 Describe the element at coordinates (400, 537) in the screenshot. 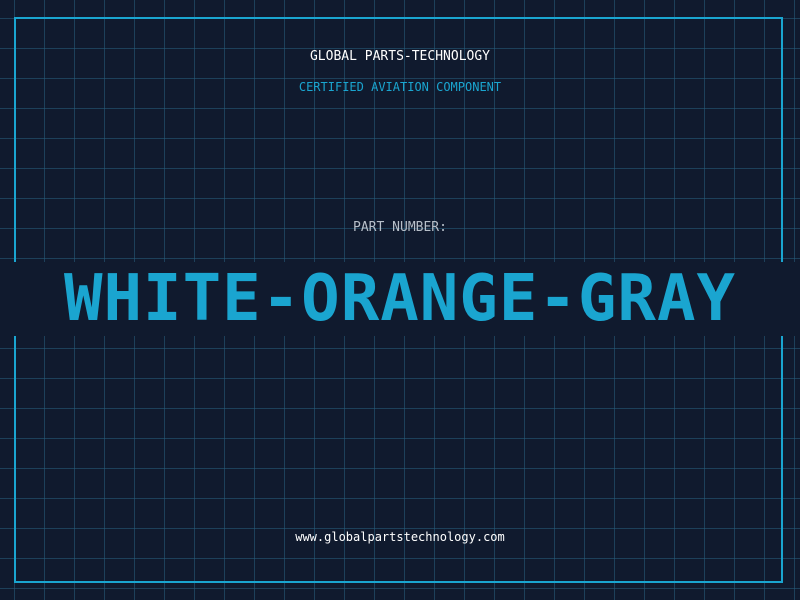

I see `website-url: www.globalpartstechnology.com` at that location.